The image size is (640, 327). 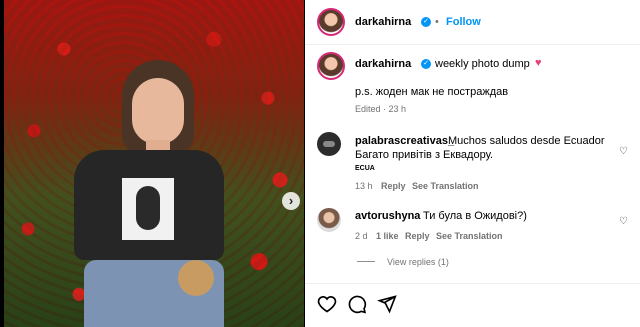 What do you see at coordinates (383, 64) in the screenshot?
I see `caption-username: darkahirna` at bounding box center [383, 64].